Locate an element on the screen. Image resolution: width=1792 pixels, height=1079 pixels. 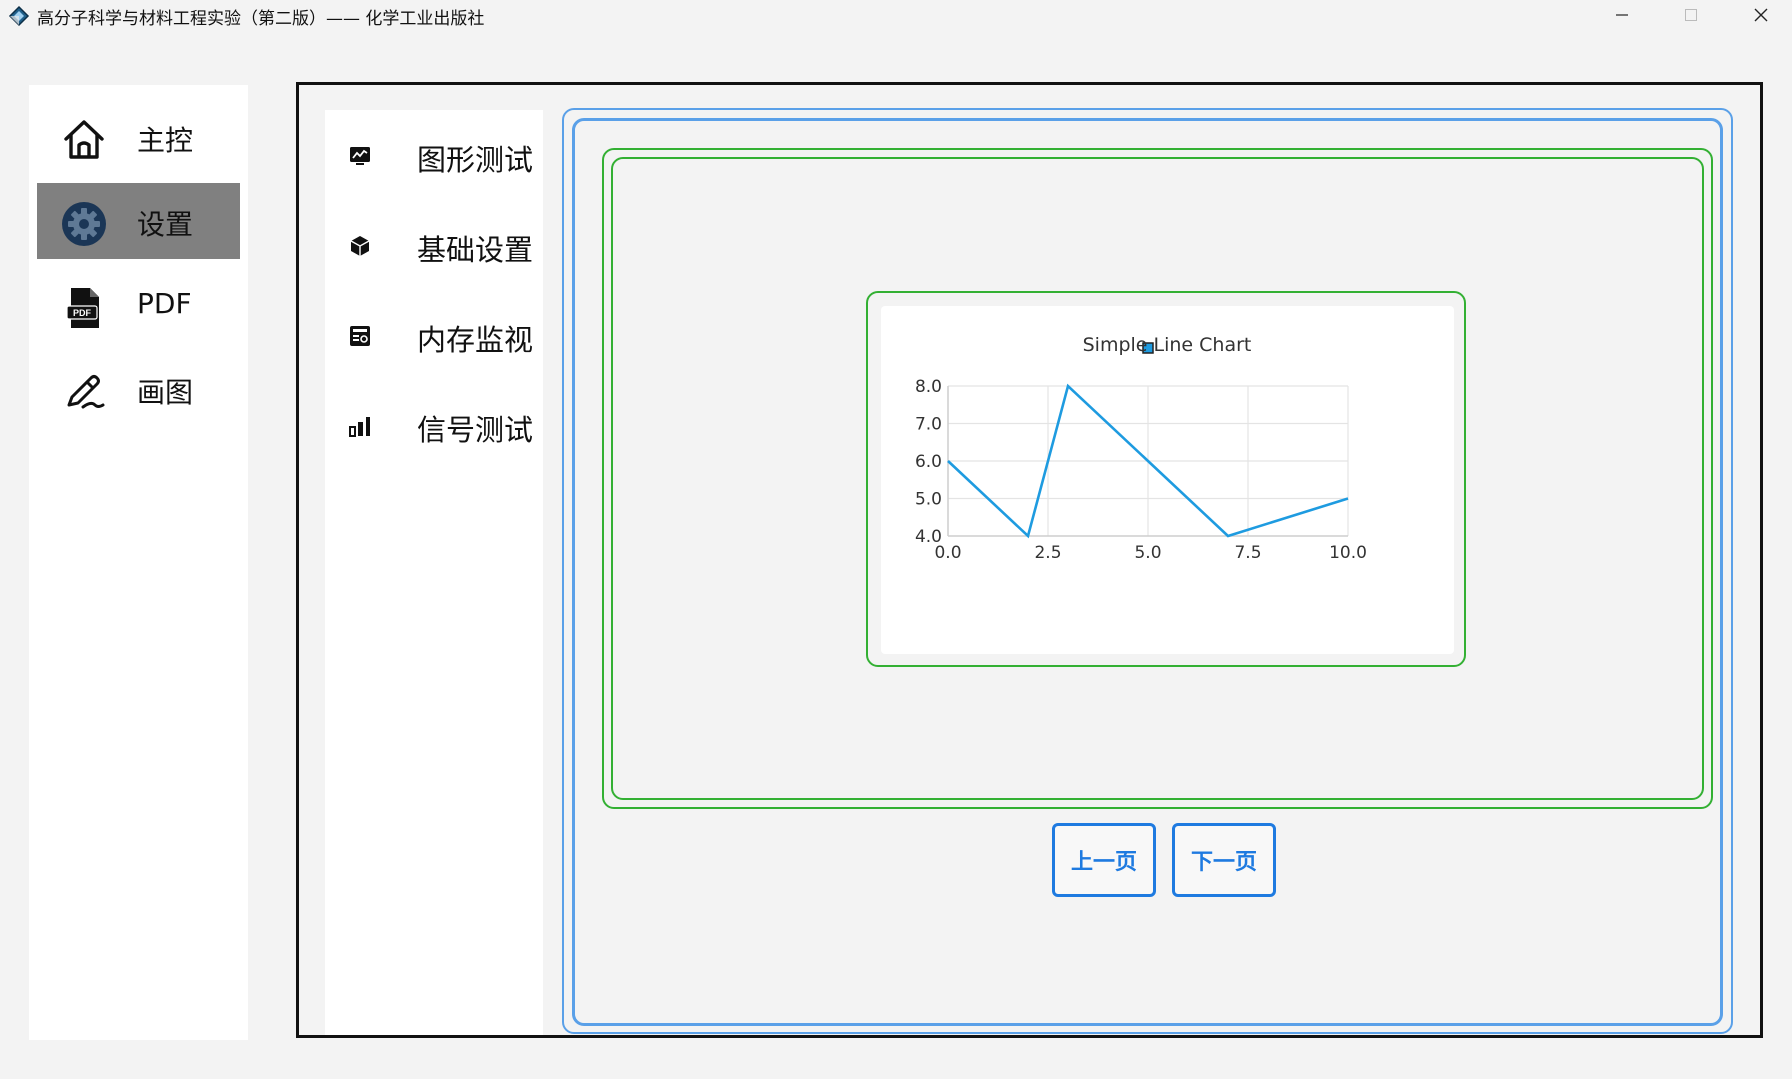
close-button is located at coordinates (1761, 15).